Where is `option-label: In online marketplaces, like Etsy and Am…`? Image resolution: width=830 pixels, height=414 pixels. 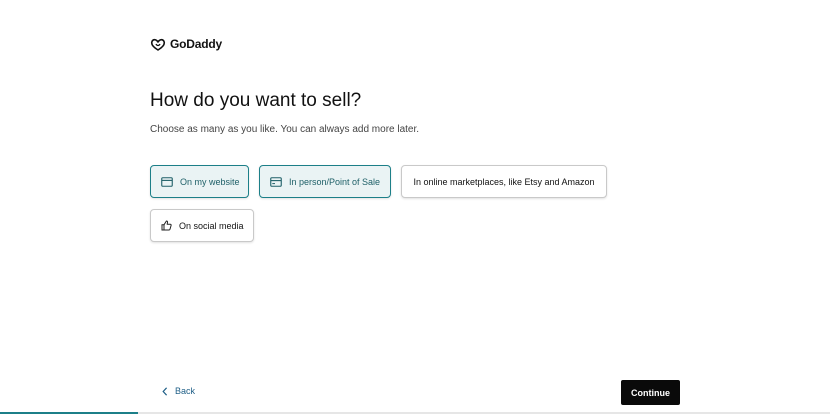 option-label: In online marketplaces, like Etsy and Am… is located at coordinates (504, 181).